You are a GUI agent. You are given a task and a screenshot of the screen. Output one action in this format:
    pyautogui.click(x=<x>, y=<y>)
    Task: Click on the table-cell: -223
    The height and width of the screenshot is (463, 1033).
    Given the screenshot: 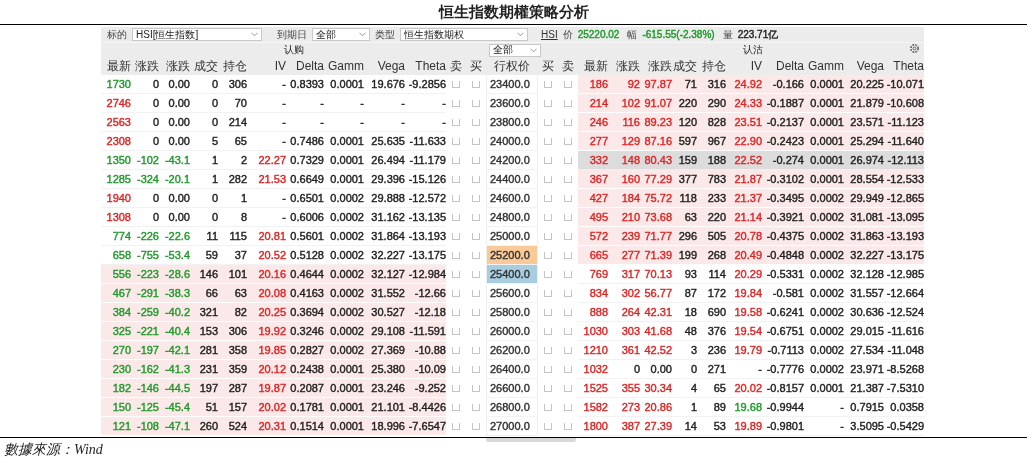 What is the action you would take?
    pyautogui.click(x=145, y=274)
    